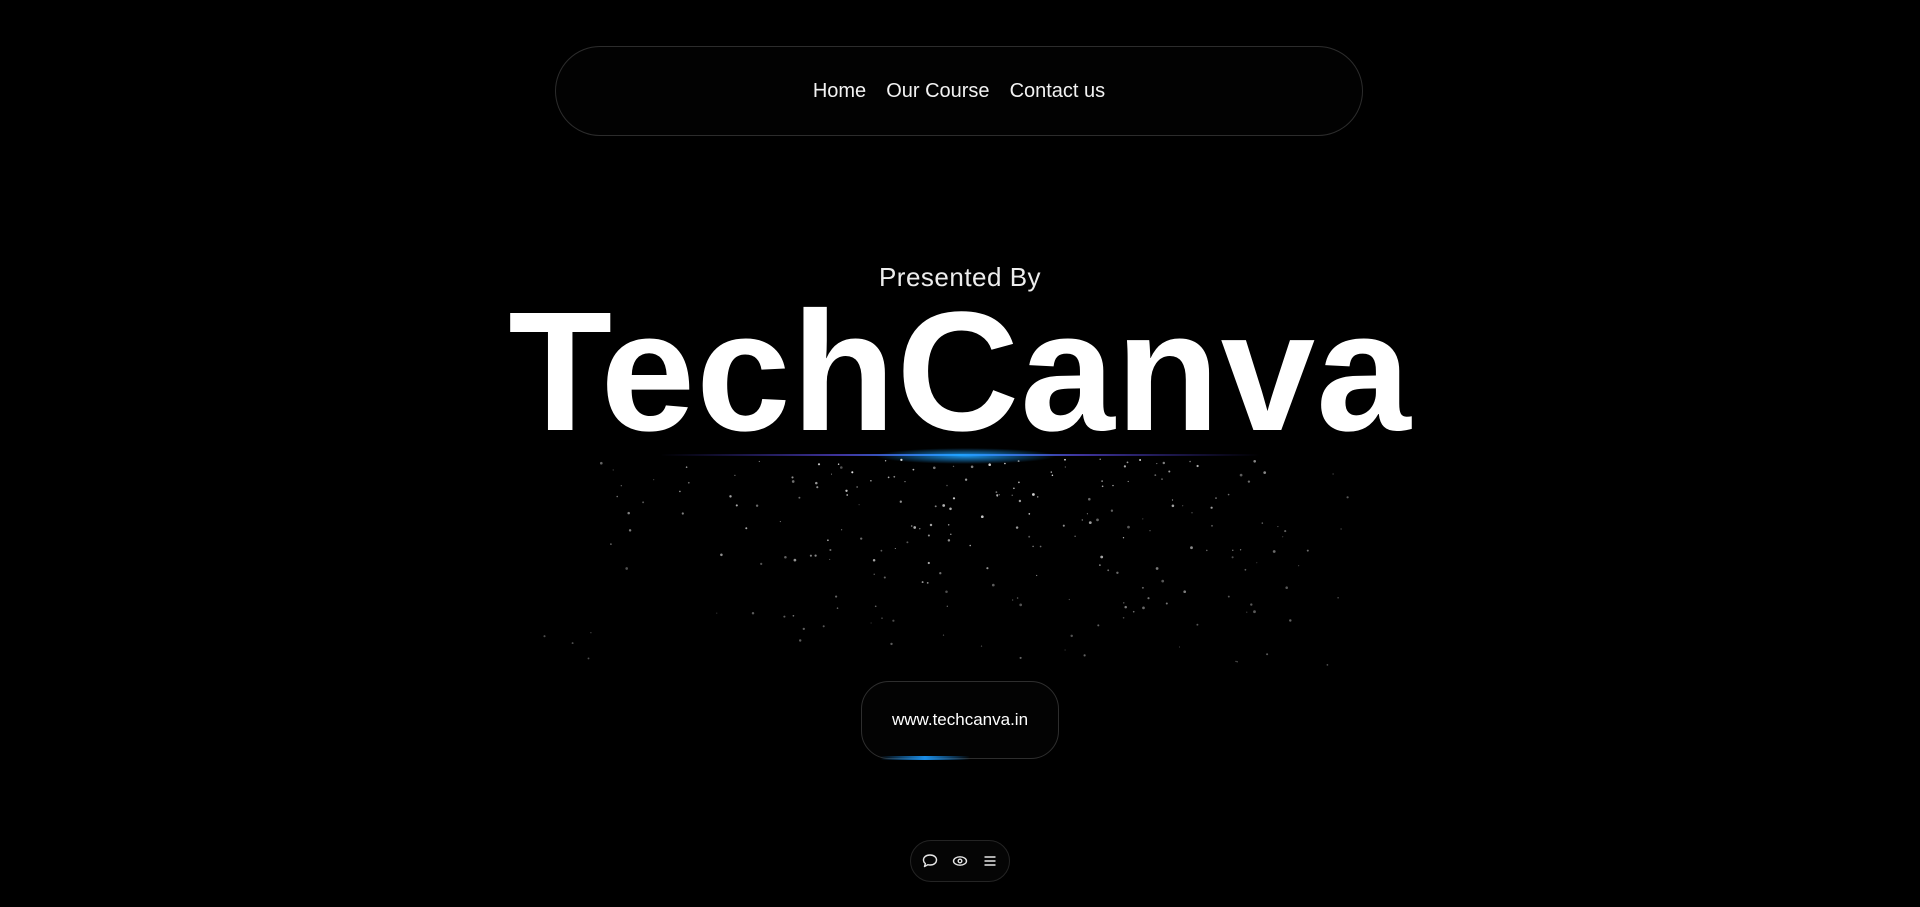 Image resolution: width=1920 pixels, height=907 pixels. Describe the element at coordinates (990, 861) in the screenshot. I see `menu-icon` at that location.